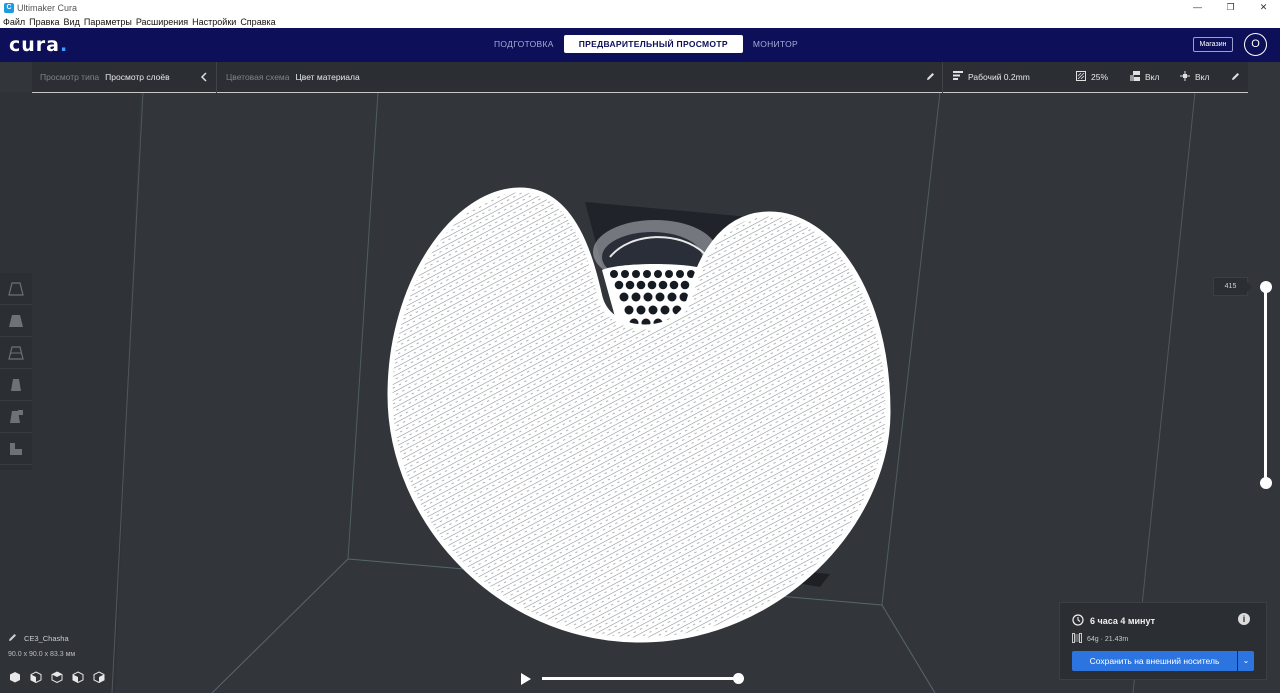  I want to click on adhesion-icon, so click(1185, 76).